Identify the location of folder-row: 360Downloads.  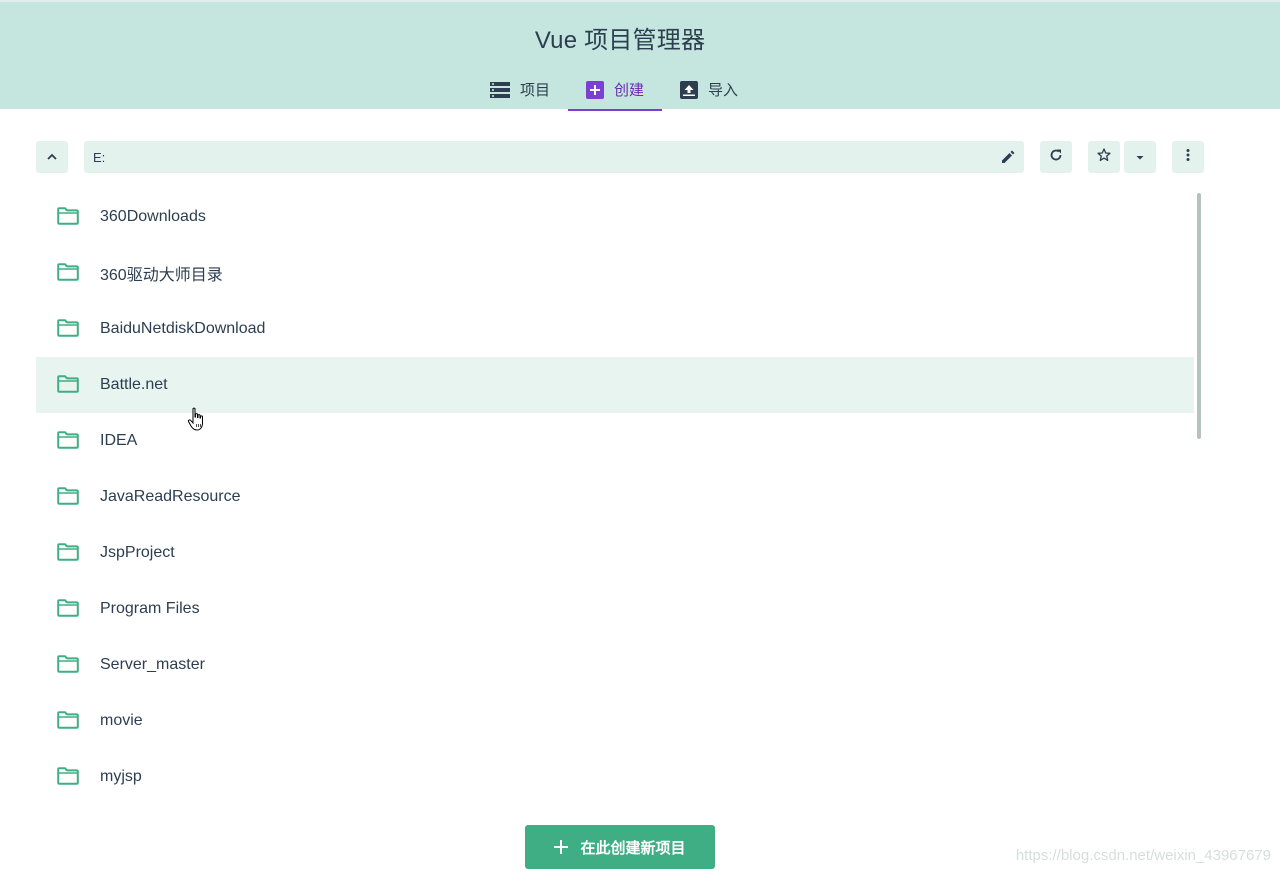
(615, 217).